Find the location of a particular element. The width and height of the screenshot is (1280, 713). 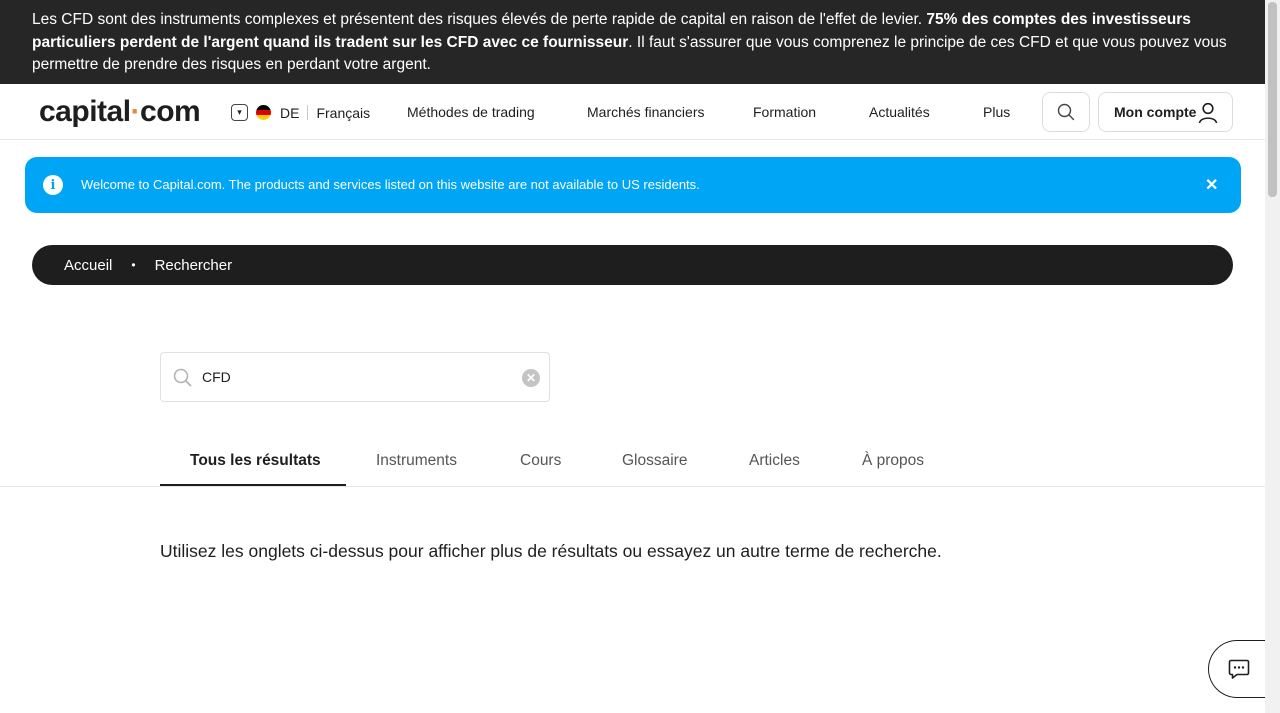

chat-button is located at coordinates (1238, 669).